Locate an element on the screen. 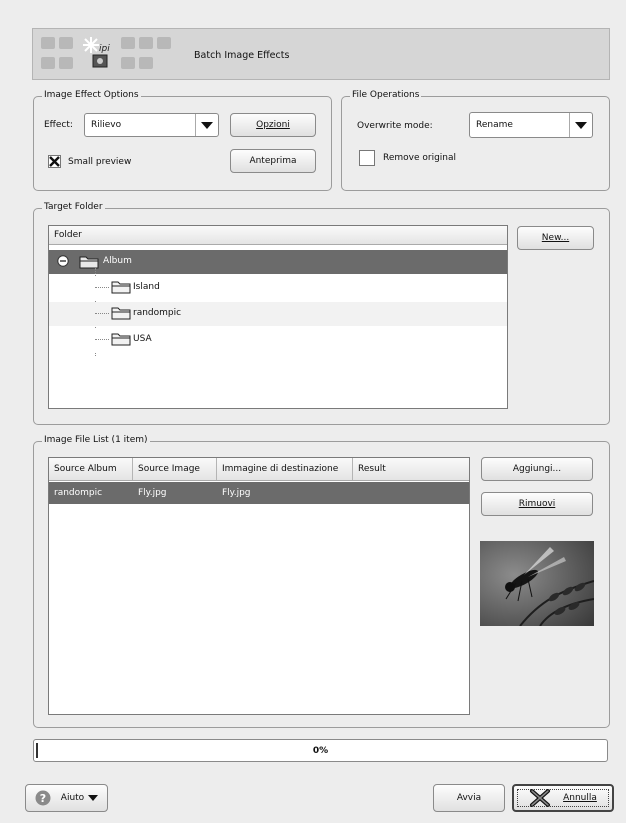 The width and height of the screenshot is (626, 823). header-banner: ipi Batch Image Effects is located at coordinates (321, 54).